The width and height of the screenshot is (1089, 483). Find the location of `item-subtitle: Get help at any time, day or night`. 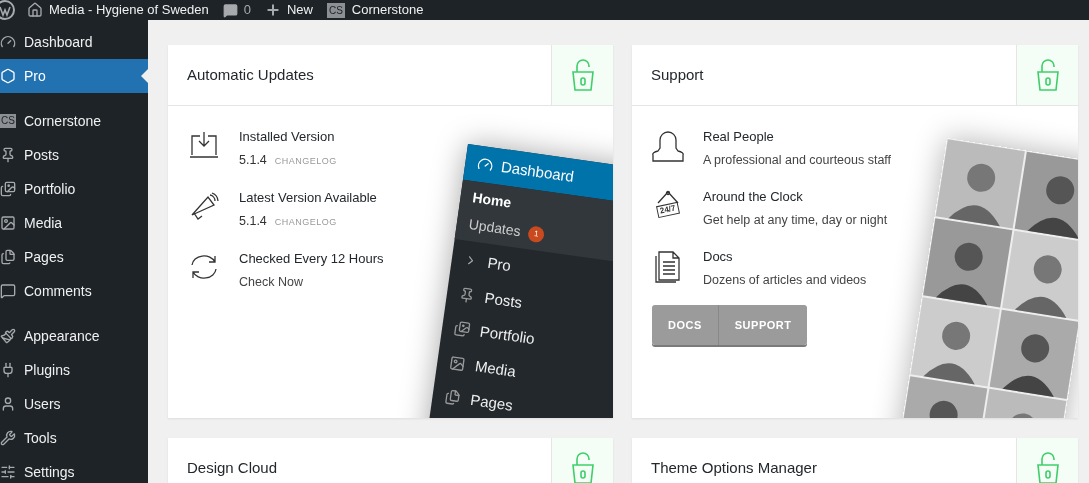

item-subtitle: Get help at any time, day or night is located at coordinates (795, 220).